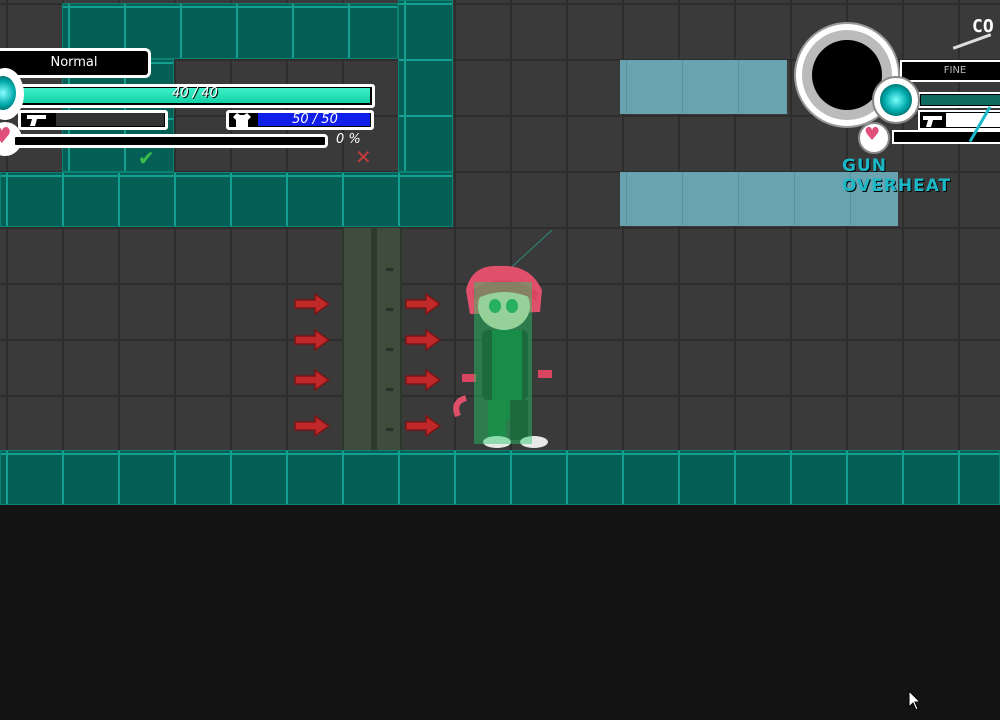 Image resolution: width=1000 pixels, height=720 pixels. I want to click on mouse-cursor-icon, so click(915, 700).